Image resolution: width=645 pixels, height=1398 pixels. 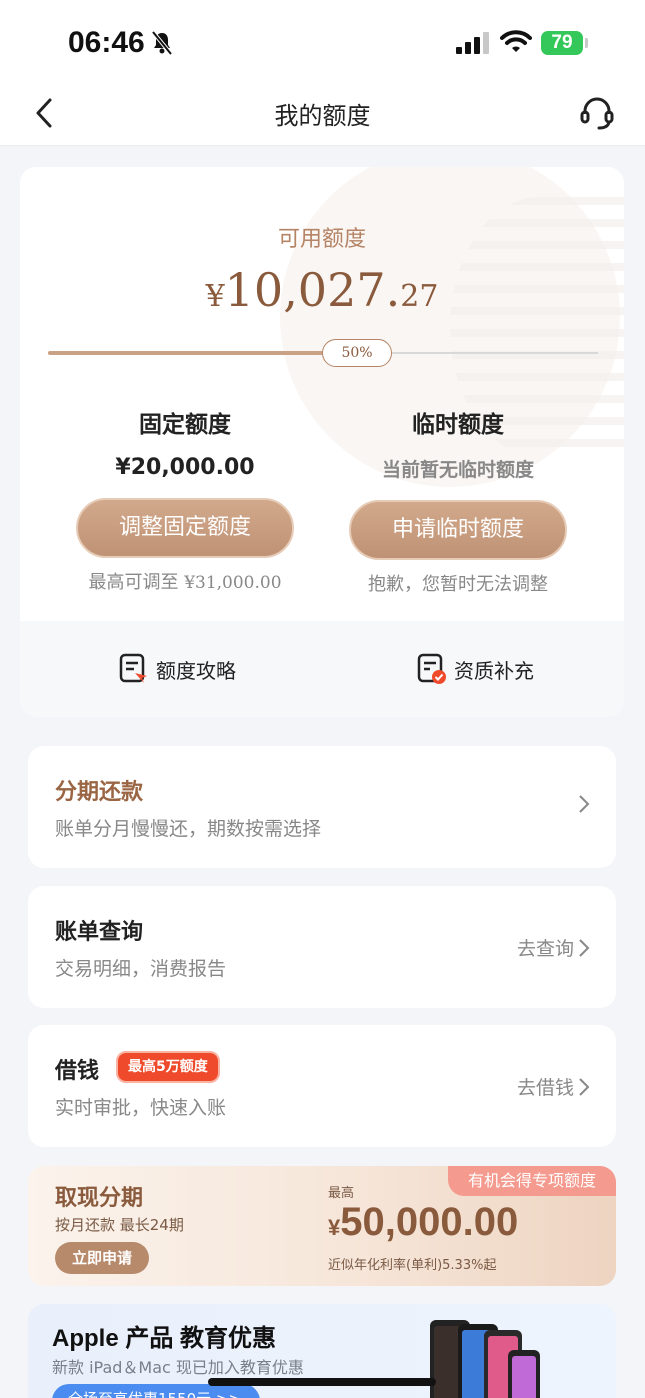 What do you see at coordinates (136, 582) in the screenshot?
I see `fixed-note-prefix: 最高可调至` at bounding box center [136, 582].